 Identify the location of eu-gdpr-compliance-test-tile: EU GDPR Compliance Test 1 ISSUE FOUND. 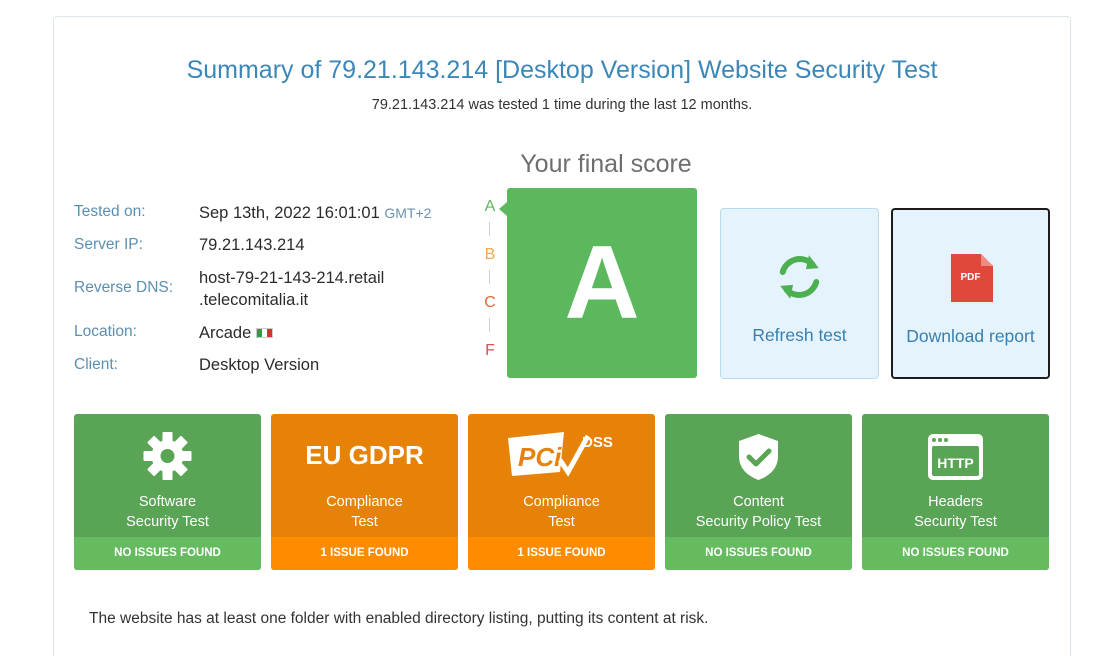
(364, 492).